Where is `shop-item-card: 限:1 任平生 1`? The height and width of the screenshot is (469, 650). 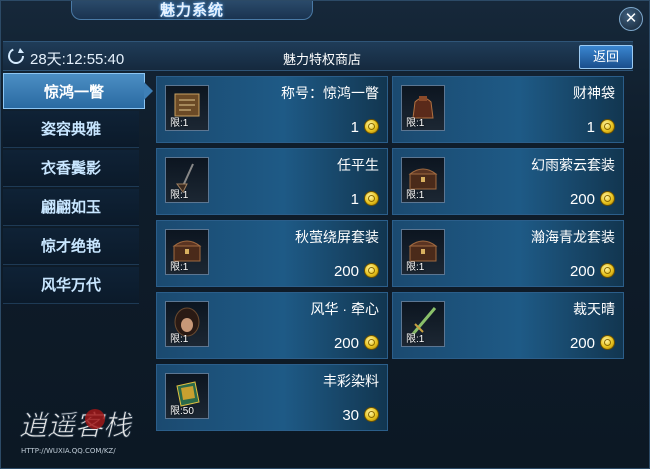 shop-item-card: 限:1 任平生 1 is located at coordinates (272, 181).